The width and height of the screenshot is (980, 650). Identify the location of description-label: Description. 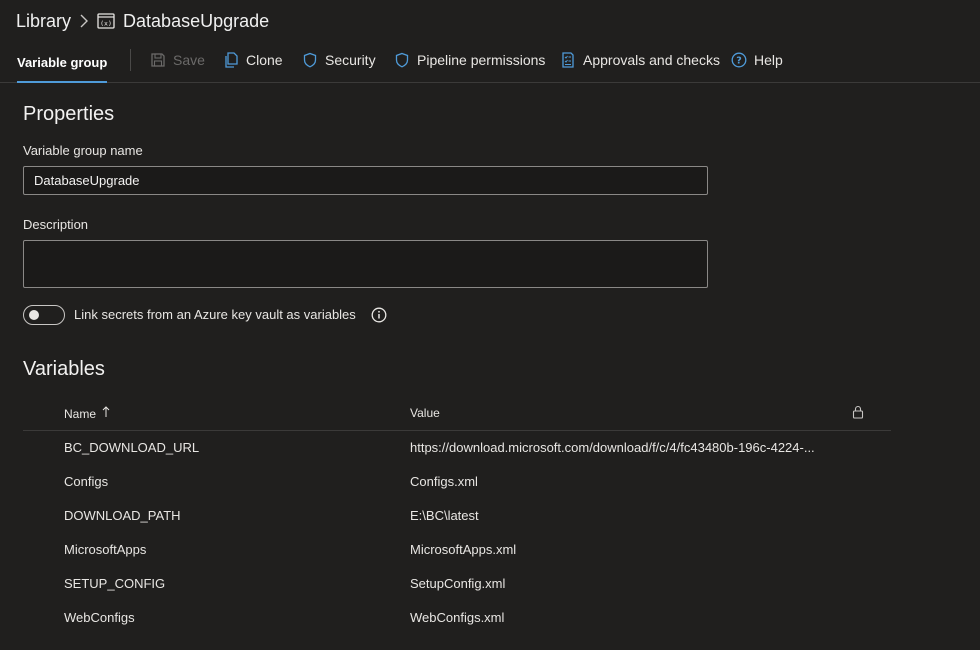
(56, 224).